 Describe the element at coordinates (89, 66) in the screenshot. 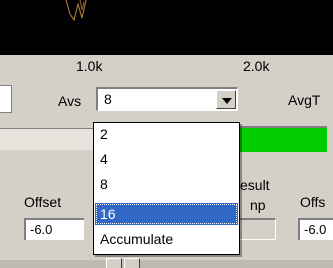

I see `axis-tick-1k: 1.0k` at that location.